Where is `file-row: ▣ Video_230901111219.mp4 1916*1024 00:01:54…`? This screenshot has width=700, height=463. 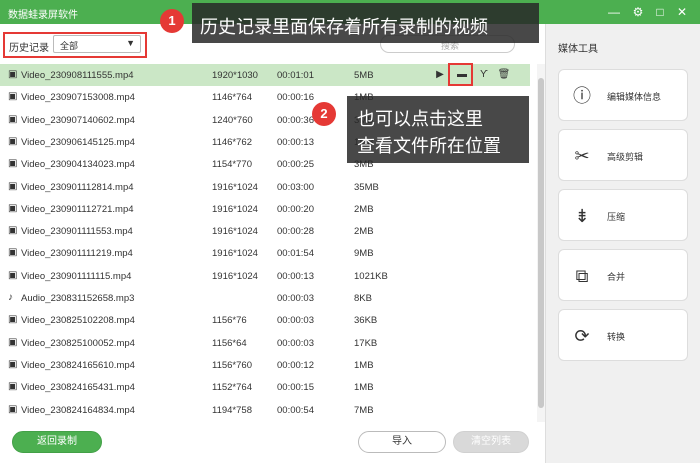
file-row: ▣ Video_230901111219.mp4 1916*1024 00:01:54… is located at coordinates (265, 253).